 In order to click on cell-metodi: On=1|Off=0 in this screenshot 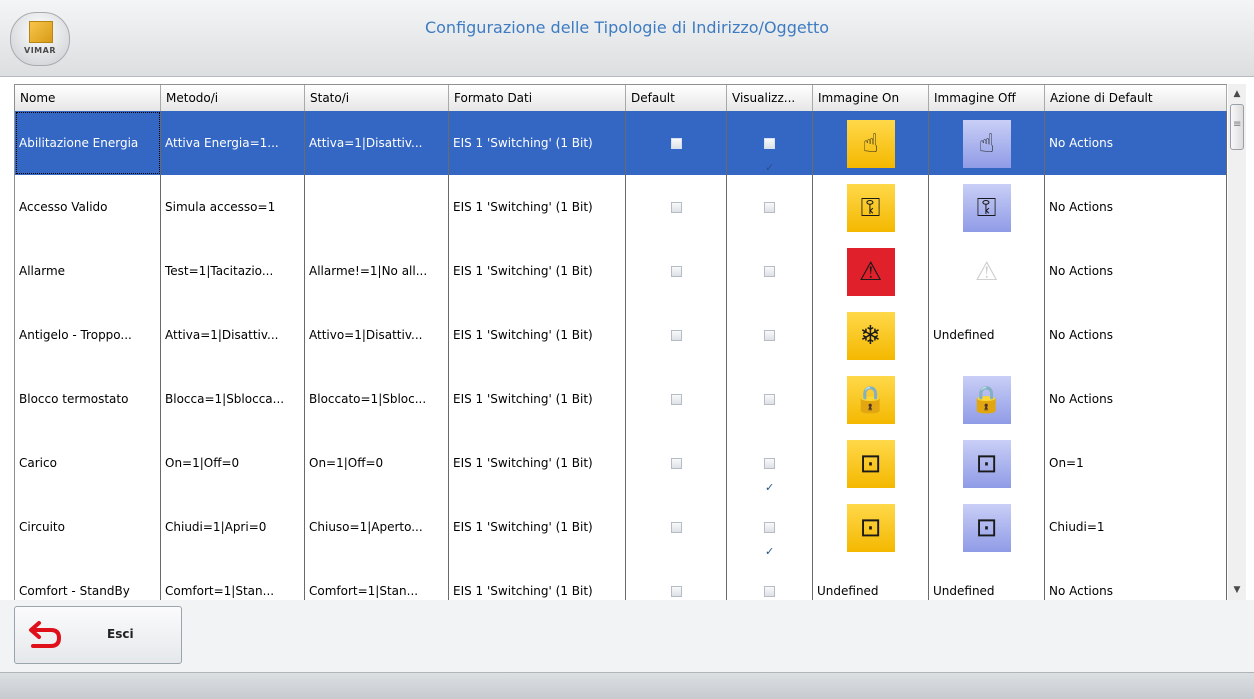, I will do `click(233, 463)`.